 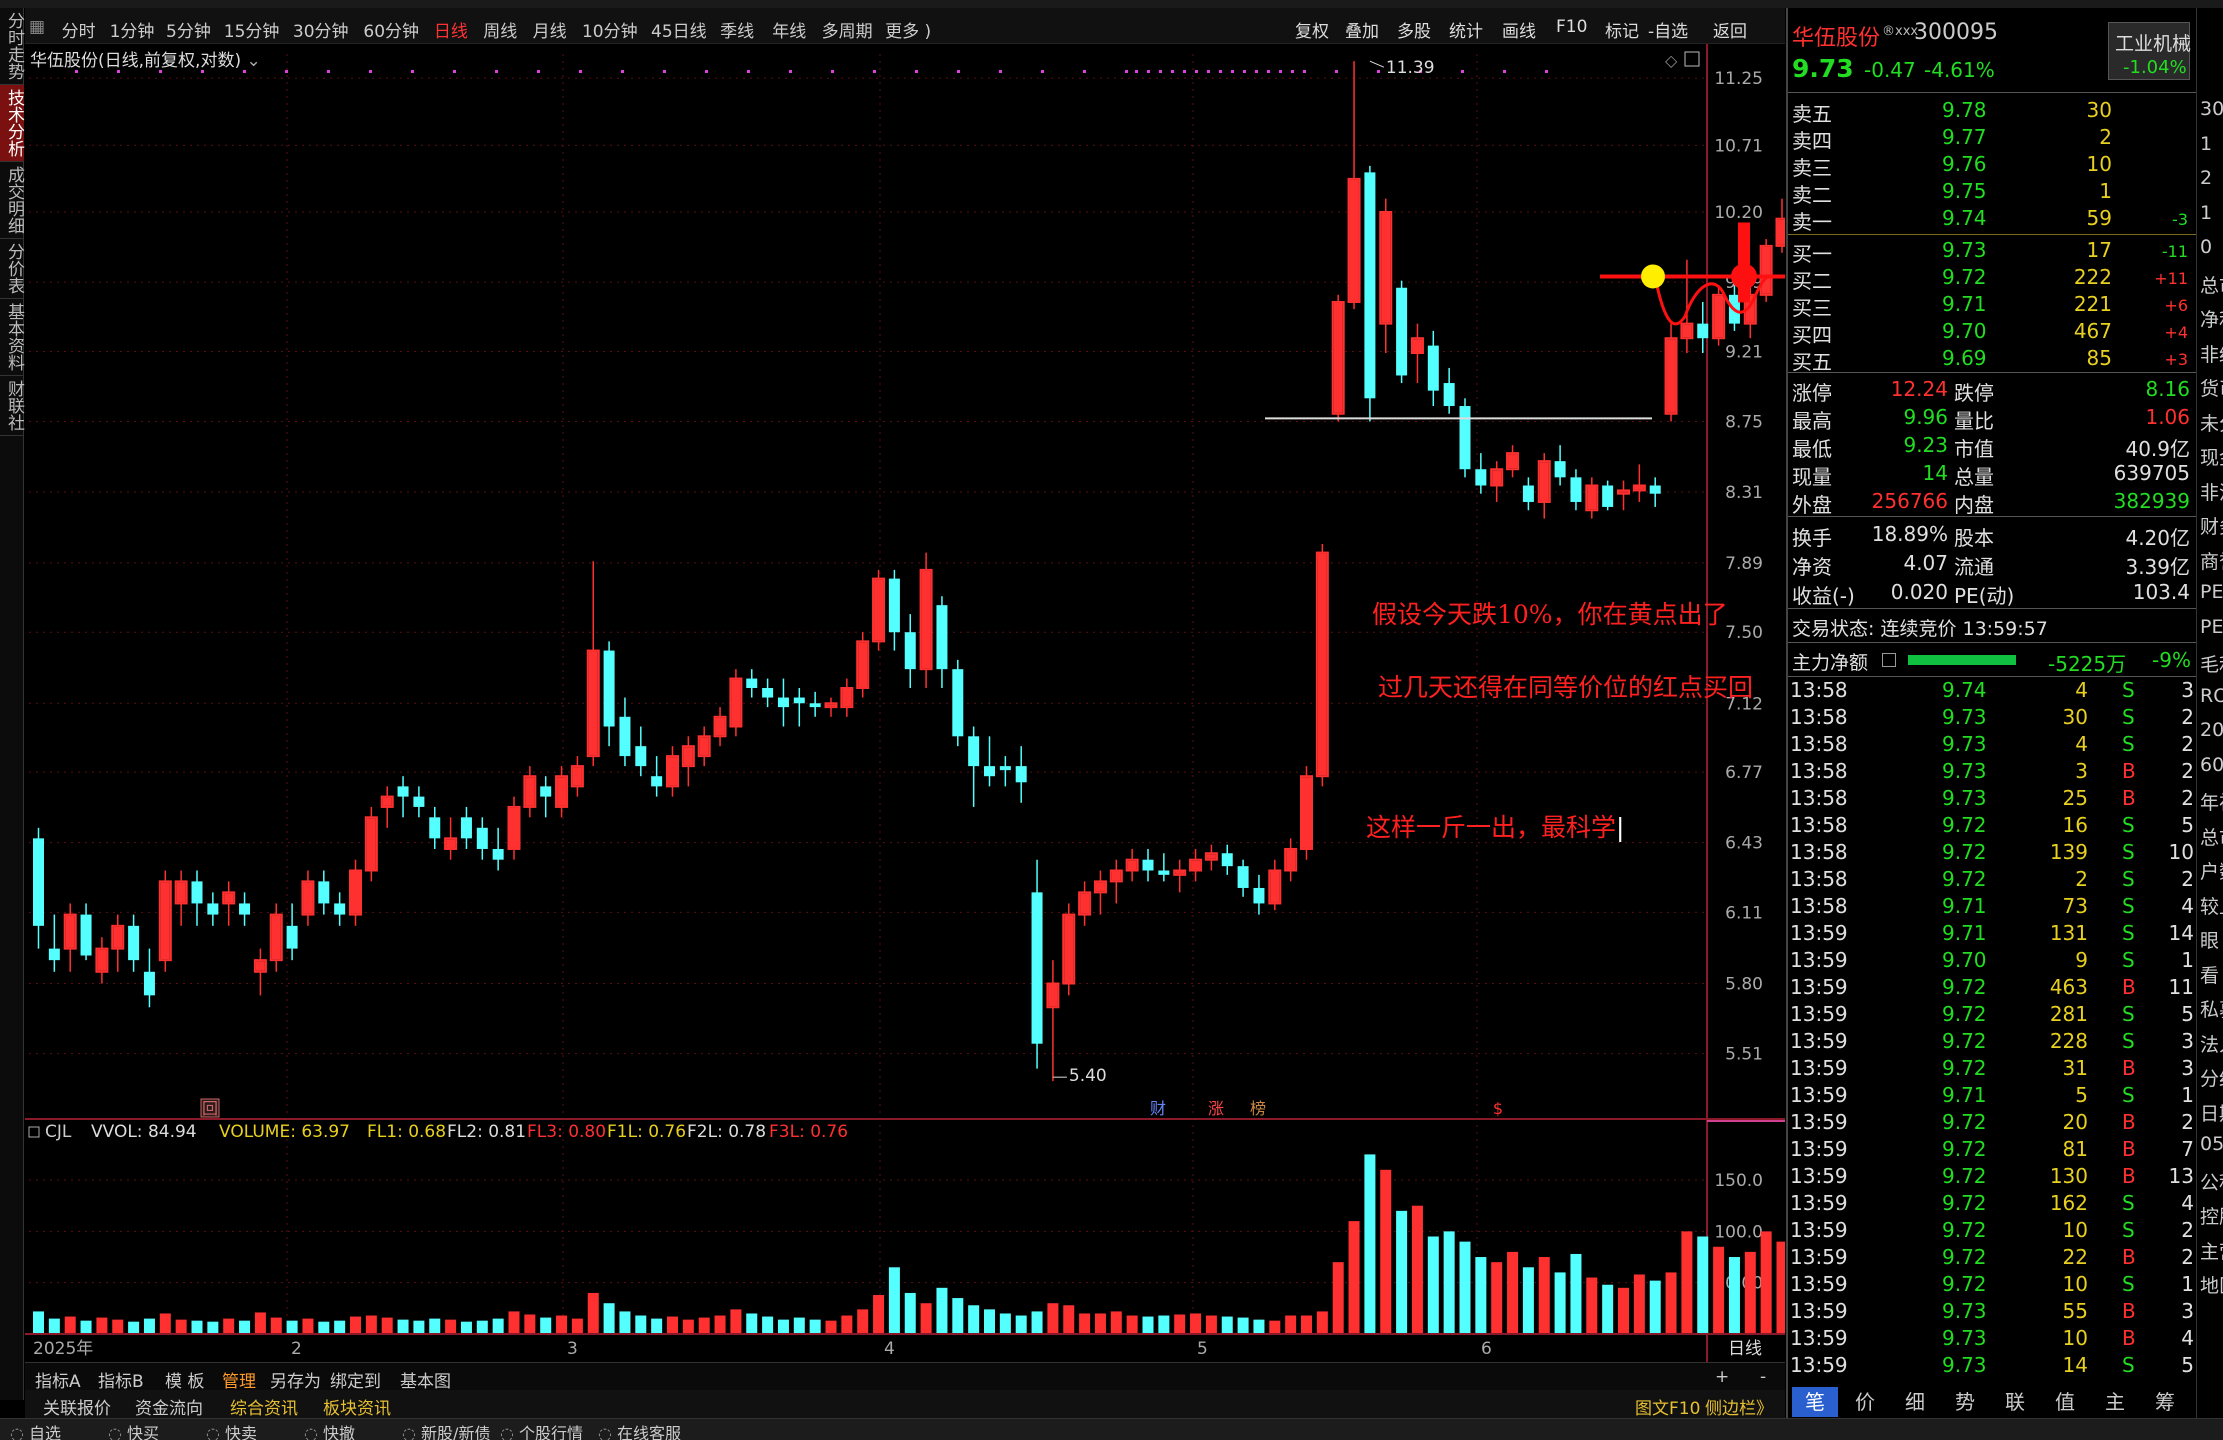 What do you see at coordinates (12, 123) in the screenshot?
I see `side-tab-1: 技术分析` at bounding box center [12, 123].